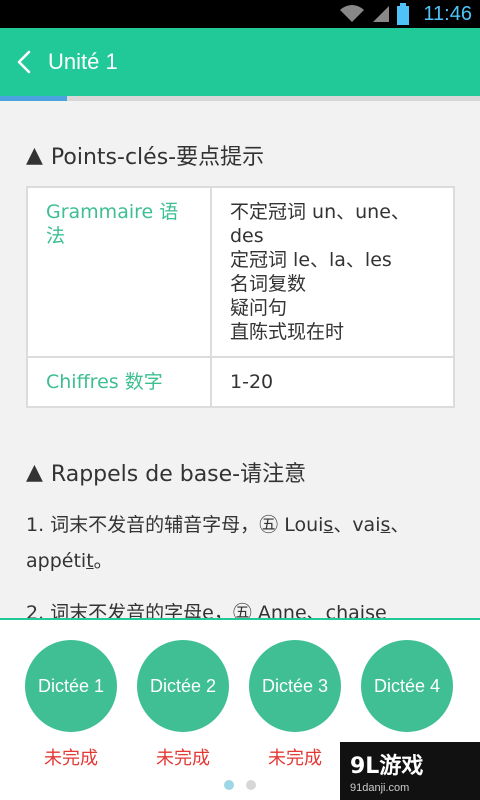  I want to click on value-line: 定冠词 le、la、les, so click(311, 260).